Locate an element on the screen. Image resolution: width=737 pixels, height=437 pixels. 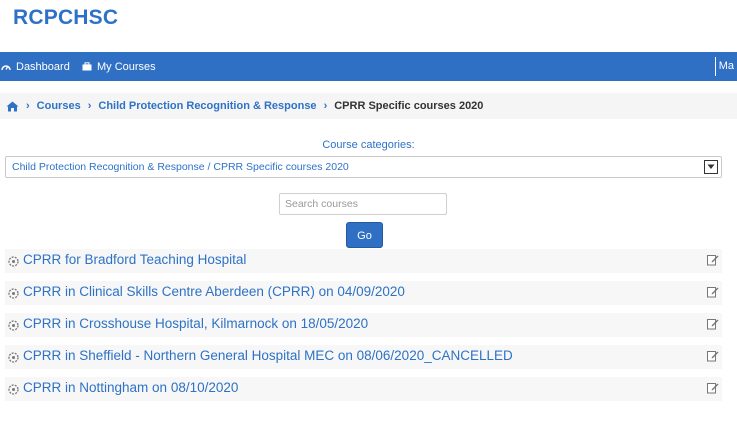
breadcrumb-courses: Courses is located at coordinates (59, 106).